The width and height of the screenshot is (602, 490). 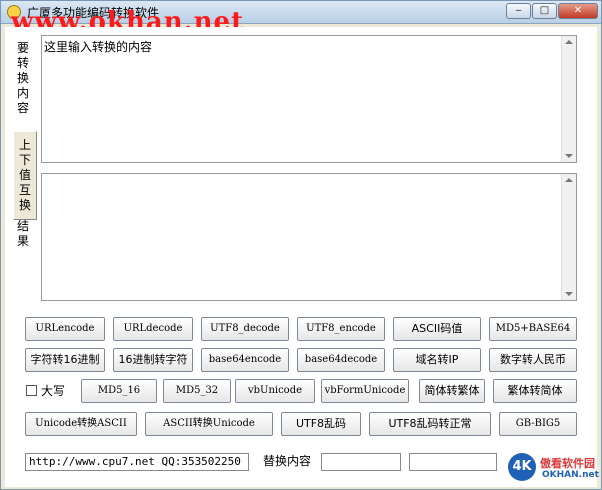 I want to click on simplified-to-traditional-button: 简体转繁体, so click(x=452, y=391).